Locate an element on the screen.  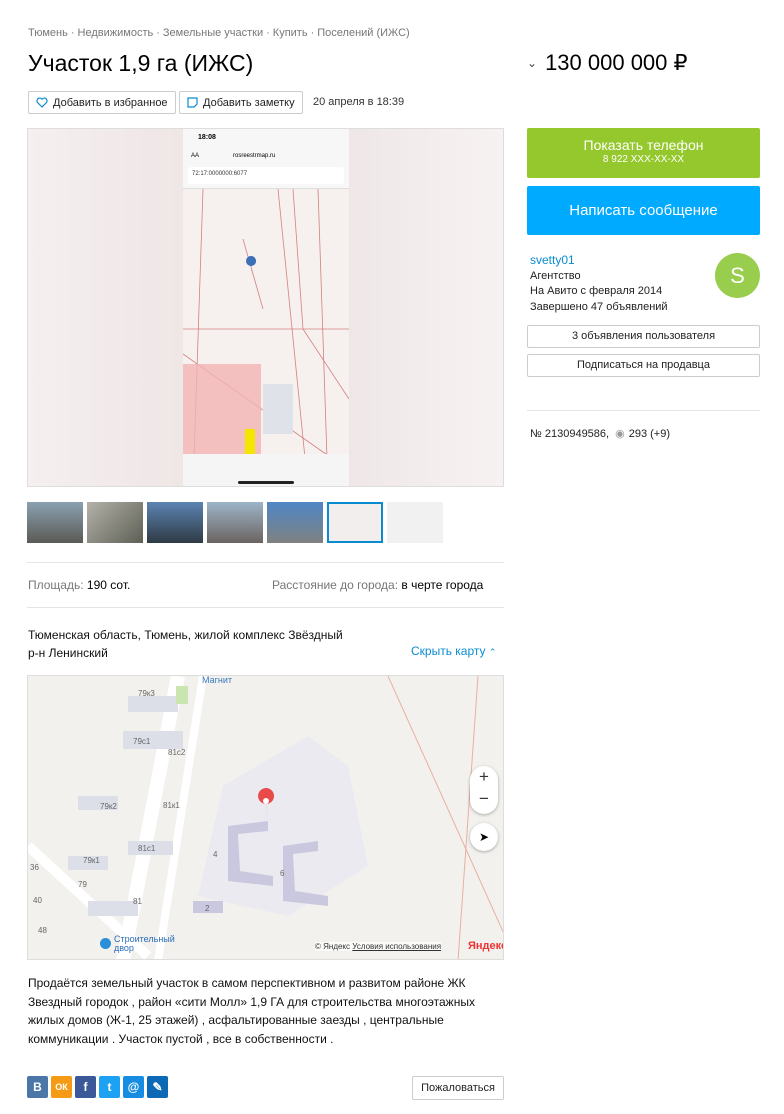
avatar: S is located at coordinates (737, 275).